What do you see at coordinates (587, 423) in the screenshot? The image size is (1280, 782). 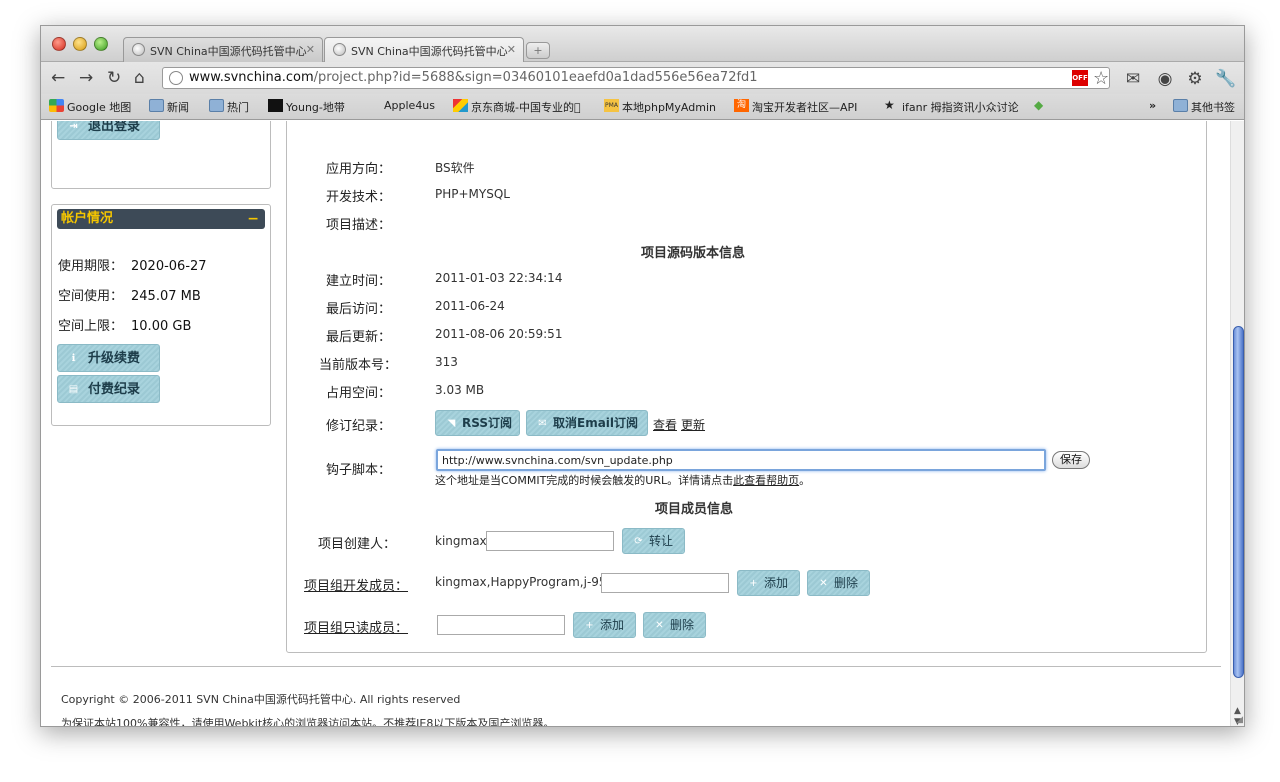 I see `email-unsubscribe-button: ✉ 取消Email订阅` at bounding box center [587, 423].